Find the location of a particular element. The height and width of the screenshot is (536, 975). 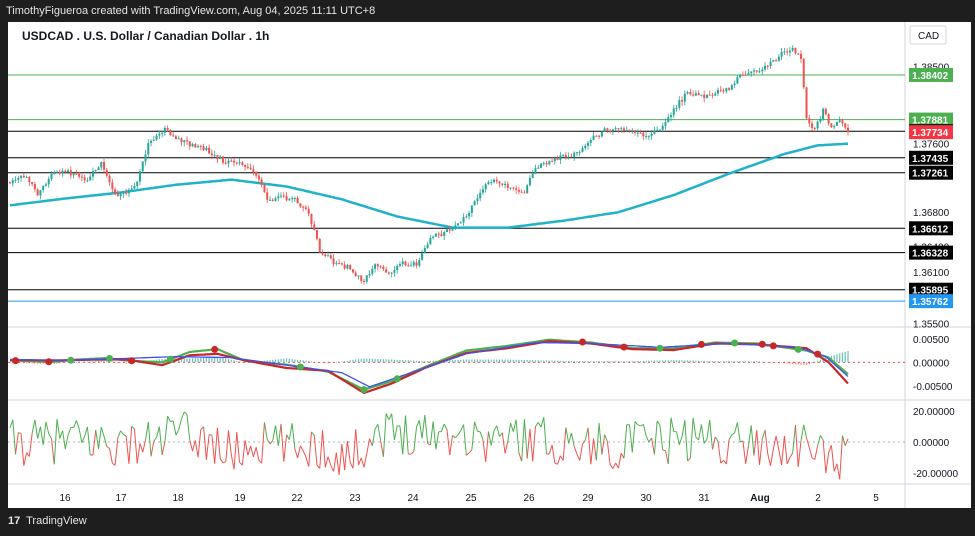

tradingview-logo: 17 TradingView is located at coordinates (47, 521).